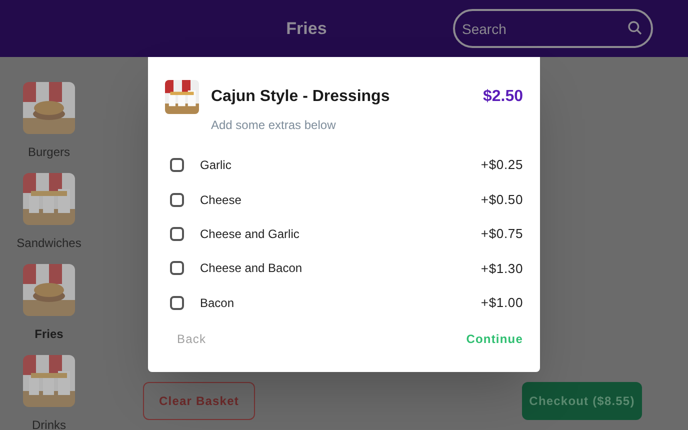  Describe the element at coordinates (49, 152) in the screenshot. I see `category-label: Burgers` at that location.